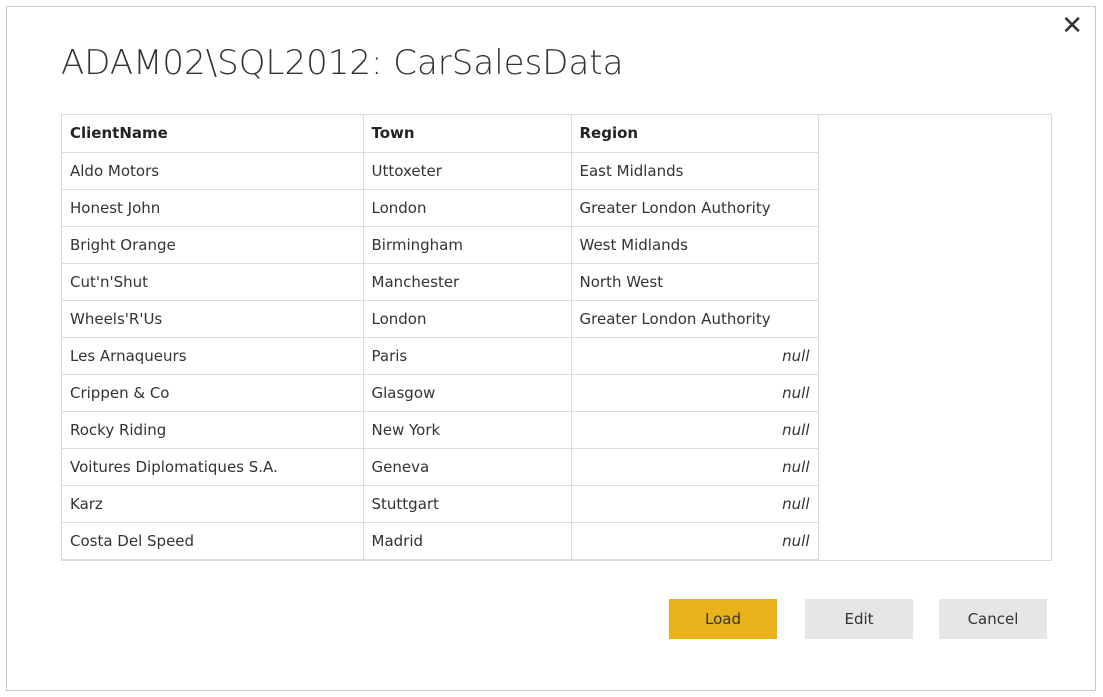 This screenshot has height=697, width=1103. Describe the element at coordinates (467, 134) in the screenshot. I see `column-header-town: Town` at that location.